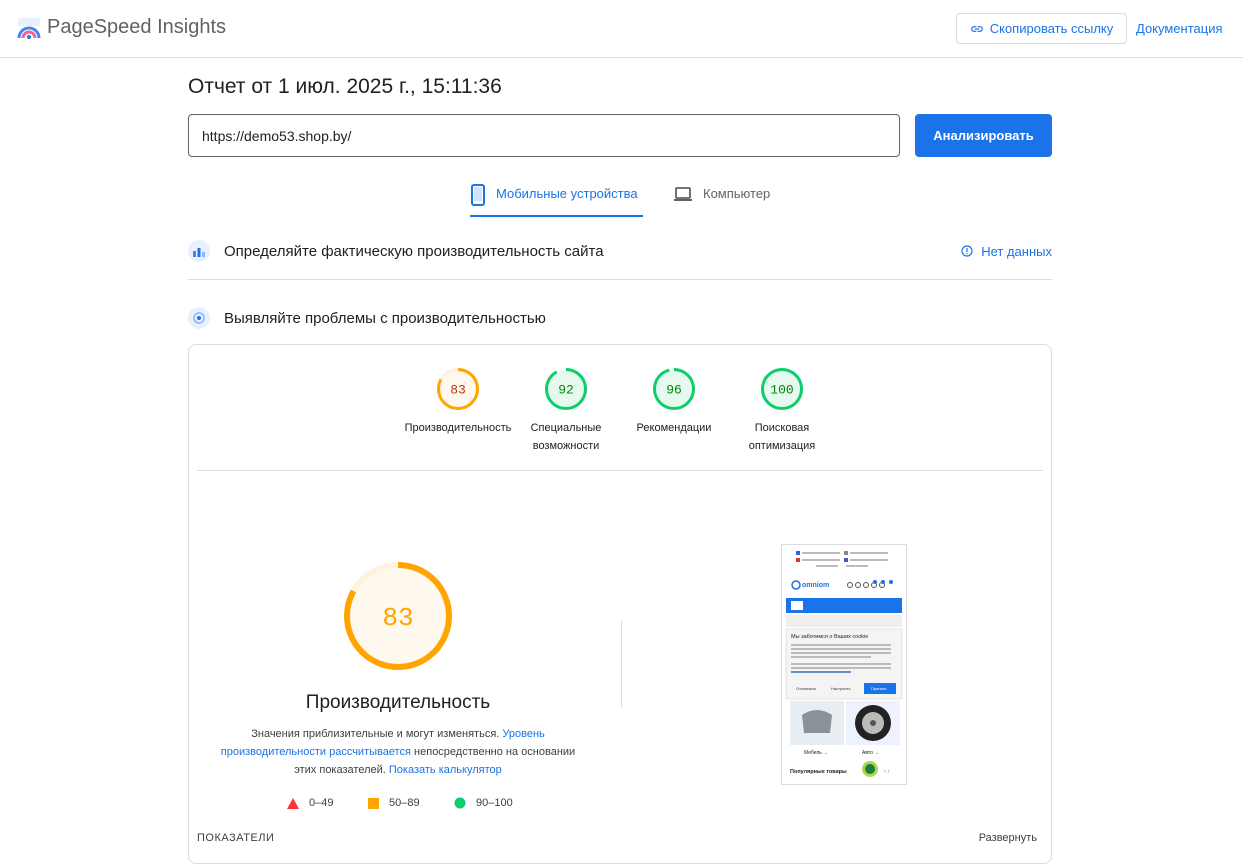 The width and height of the screenshot is (1243, 864). I want to click on performance-title: Производительность, so click(398, 702).